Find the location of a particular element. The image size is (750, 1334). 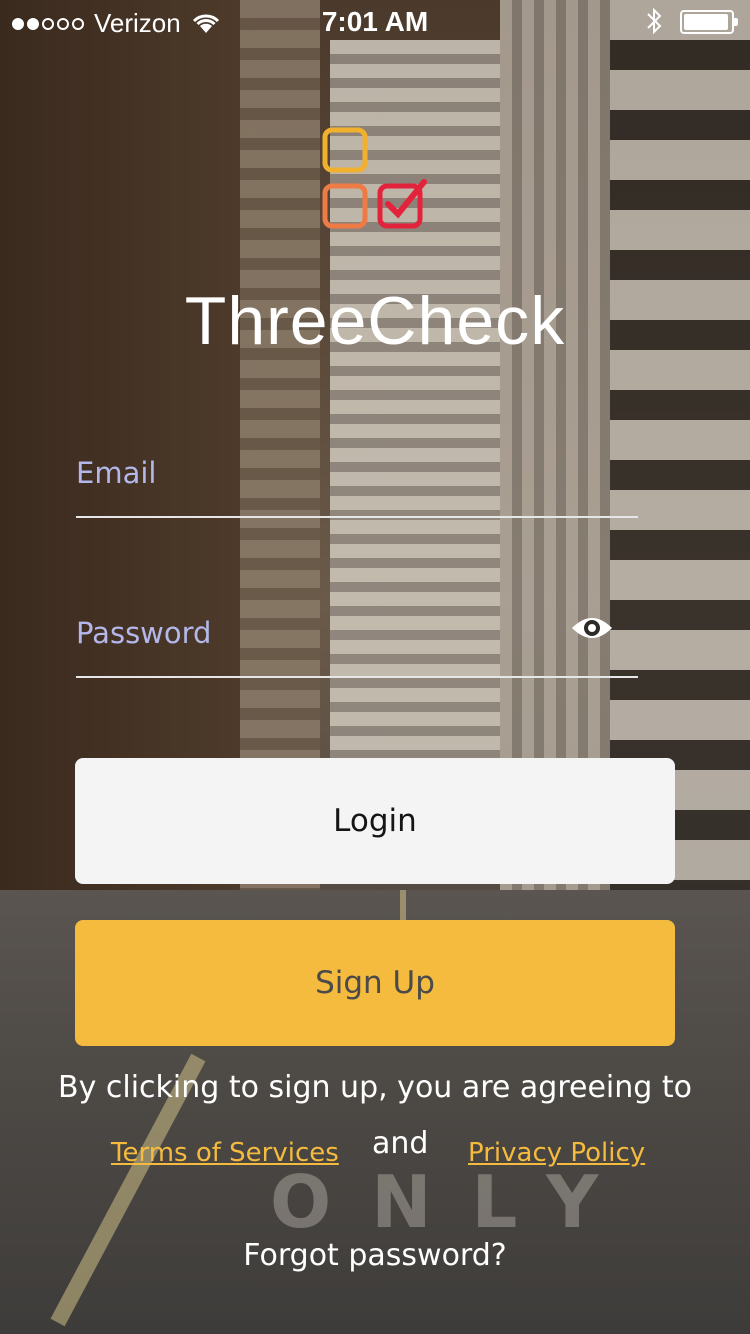

privacy-policy-link: Privacy Policy is located at coordinates (556, 1153).